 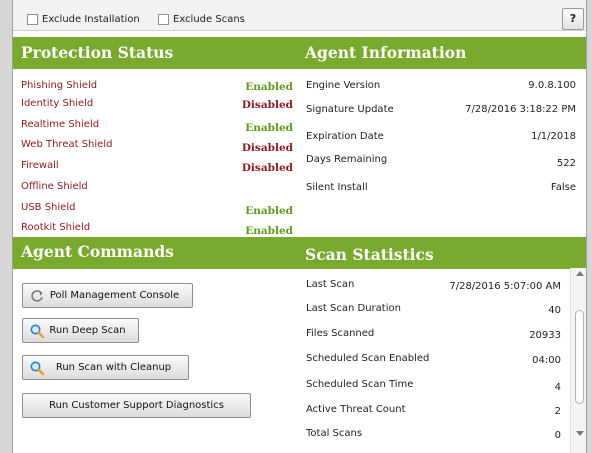 I want to click on shield-row: Web Threat Shield Disabled, so click(x=157, y=146).